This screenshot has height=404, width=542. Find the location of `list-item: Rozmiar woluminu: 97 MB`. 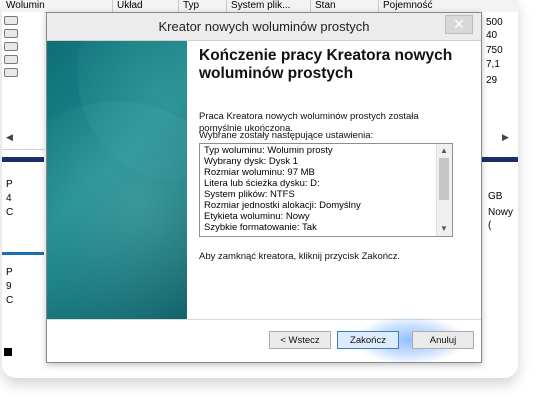

list-item: Rozmiar woluminu: 97 MB is located at coordinates (259, 172).